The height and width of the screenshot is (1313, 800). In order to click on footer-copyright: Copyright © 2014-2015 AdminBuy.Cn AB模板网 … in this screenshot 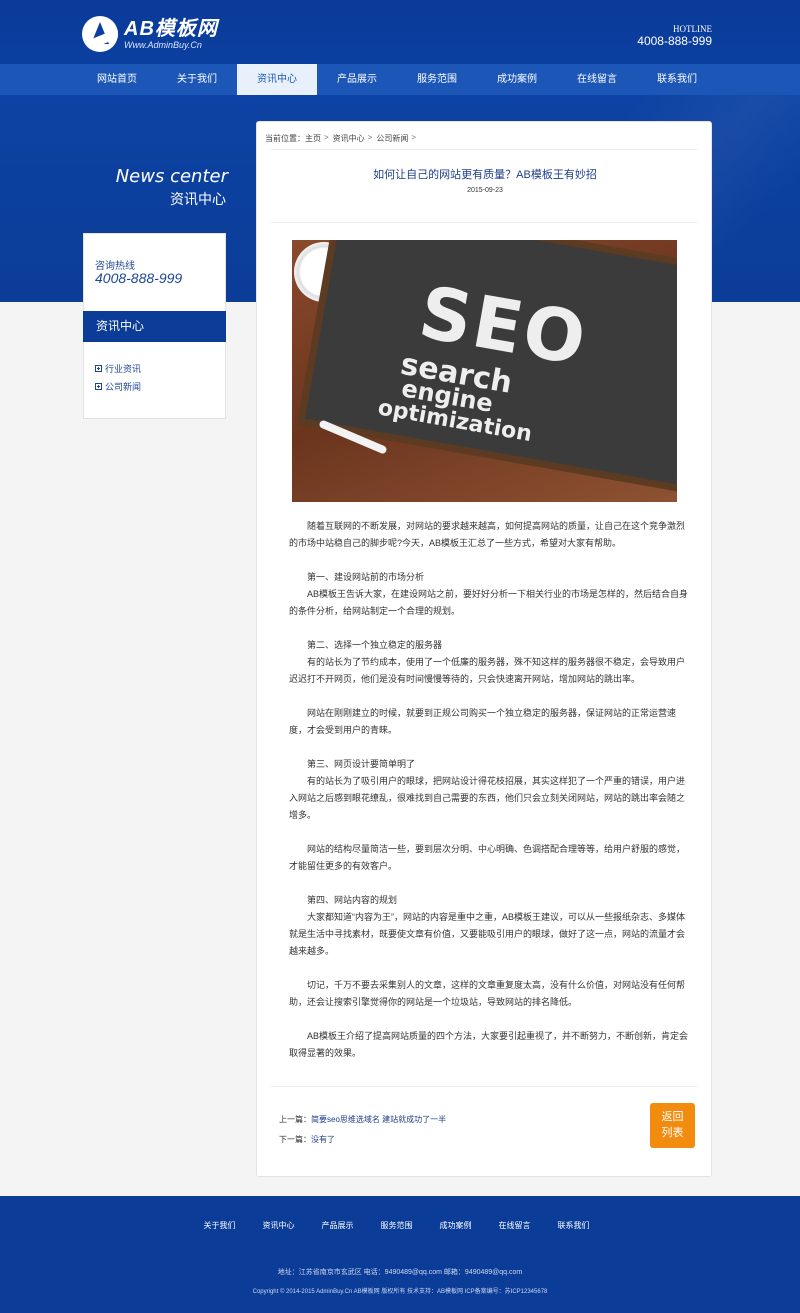, I will do `click(400, 1292)`.